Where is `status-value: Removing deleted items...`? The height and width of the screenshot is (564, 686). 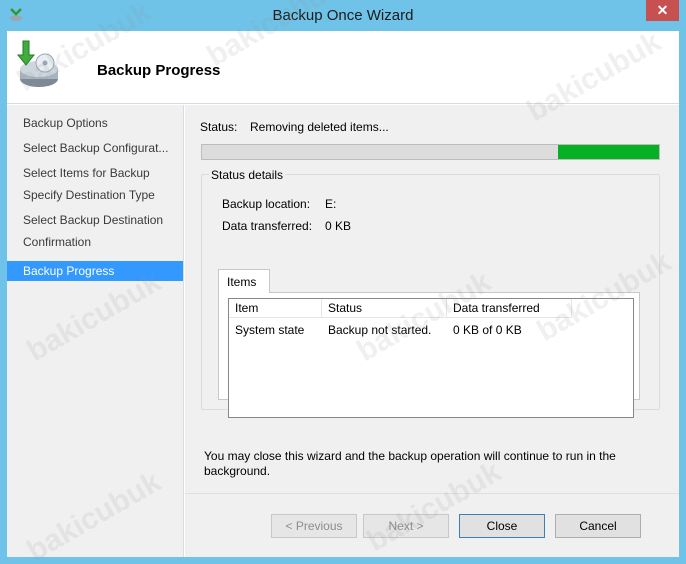 status-value: Removing deleted items... is located at coordinates (319, 127).